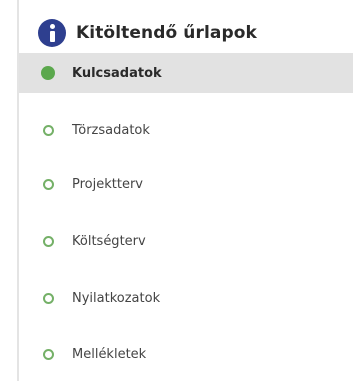 The height and width of the screenshot is (381, 353). What do you see at coordinates (107, 184) in the screenshot?
I see `sidebar-item-label: Projektterv` at bounding box center [107, 184].